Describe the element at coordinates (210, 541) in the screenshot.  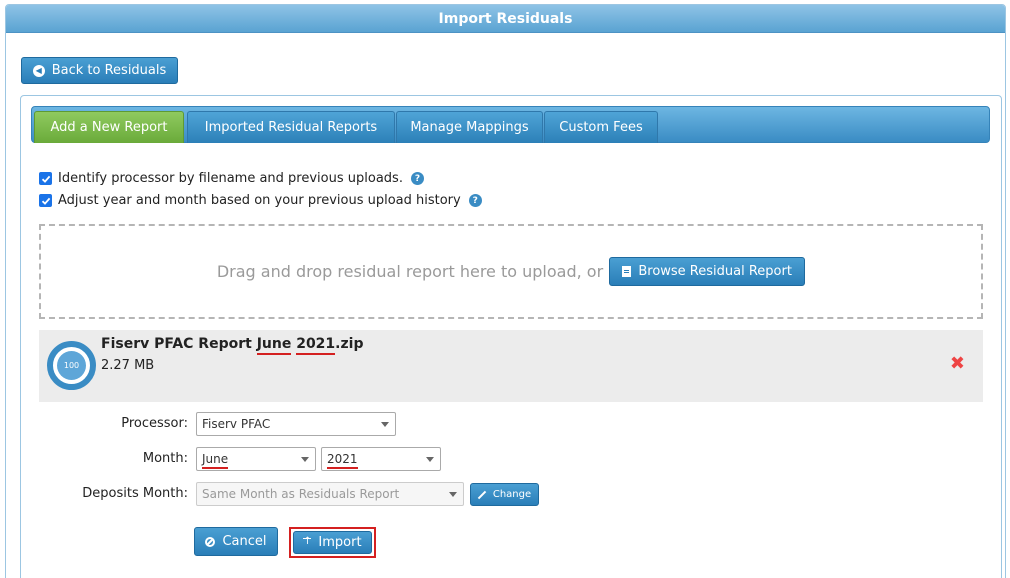
I see `ban-icon` at that location.